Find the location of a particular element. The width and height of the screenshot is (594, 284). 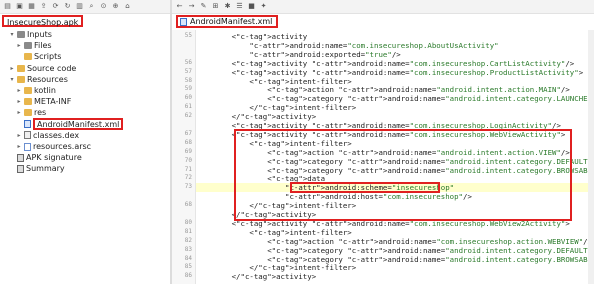

stop-icon: ■ is located at coordinates (251, 6).